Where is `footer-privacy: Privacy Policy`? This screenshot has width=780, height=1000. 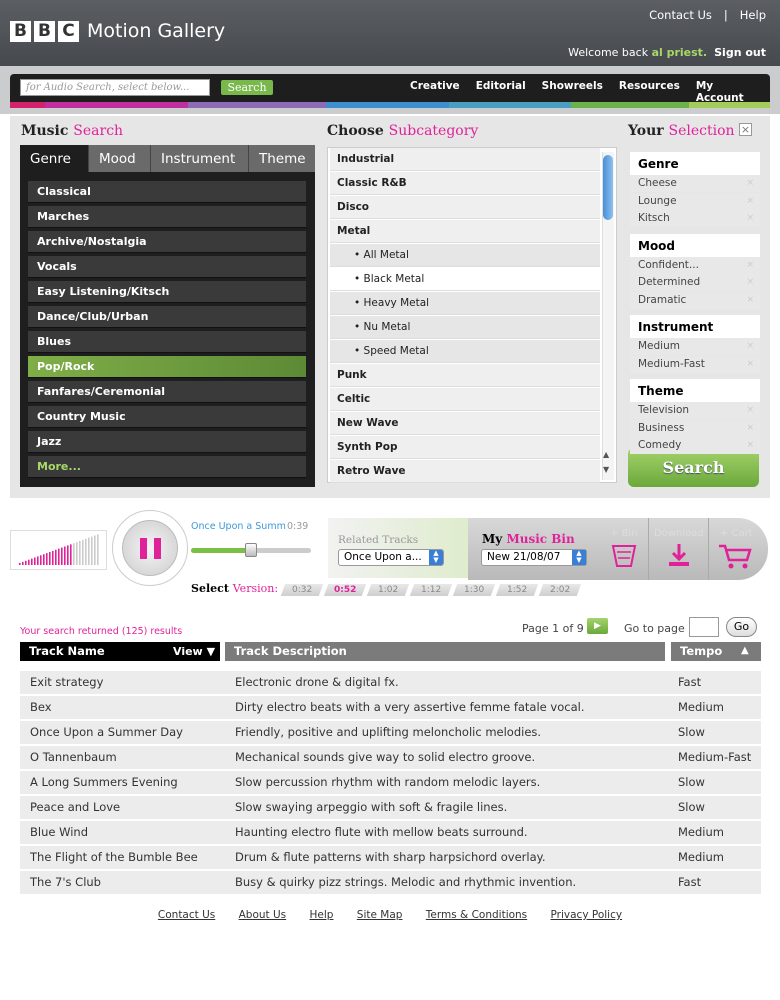
footer-privacy: Privacy Policy is located at coordinates (587, 915).